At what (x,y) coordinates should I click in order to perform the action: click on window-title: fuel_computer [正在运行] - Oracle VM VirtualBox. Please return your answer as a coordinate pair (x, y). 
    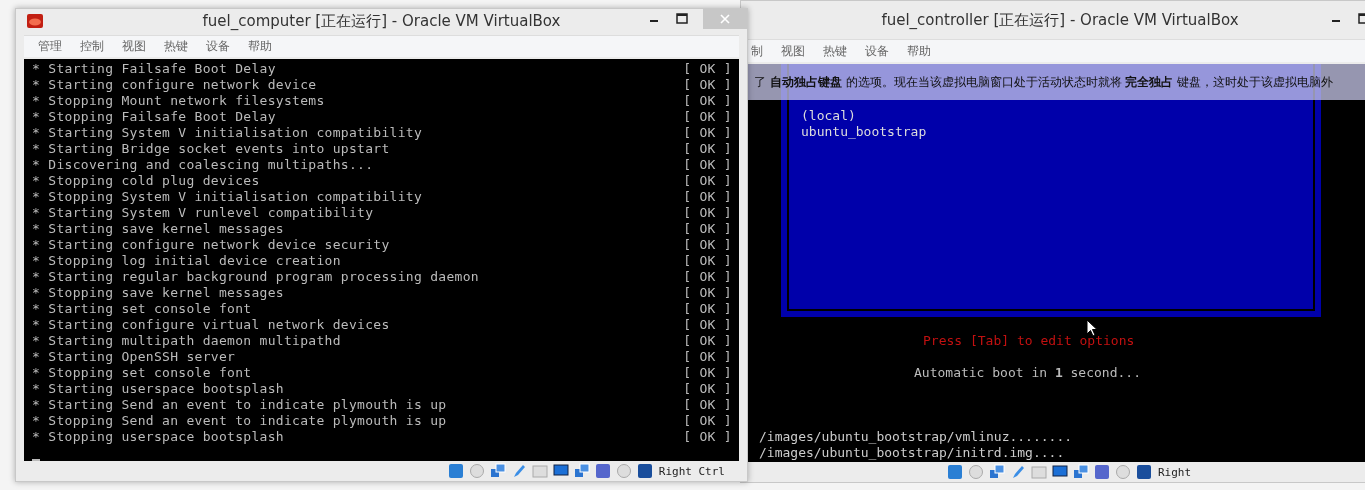
    Looking at the image, I should click on (381, 22).